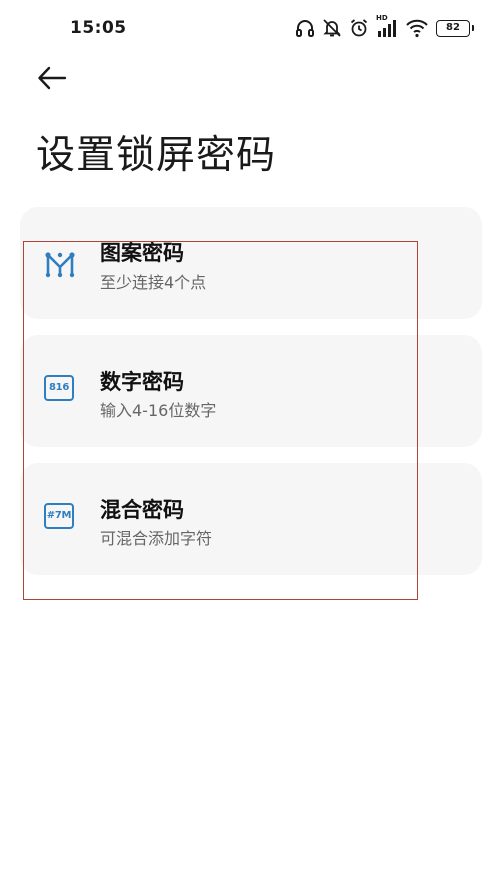 The image size is (500, 888). Describe the element at coordinates (251, 224) in the screenshot. I see `scroll-clip-mask` at that location.